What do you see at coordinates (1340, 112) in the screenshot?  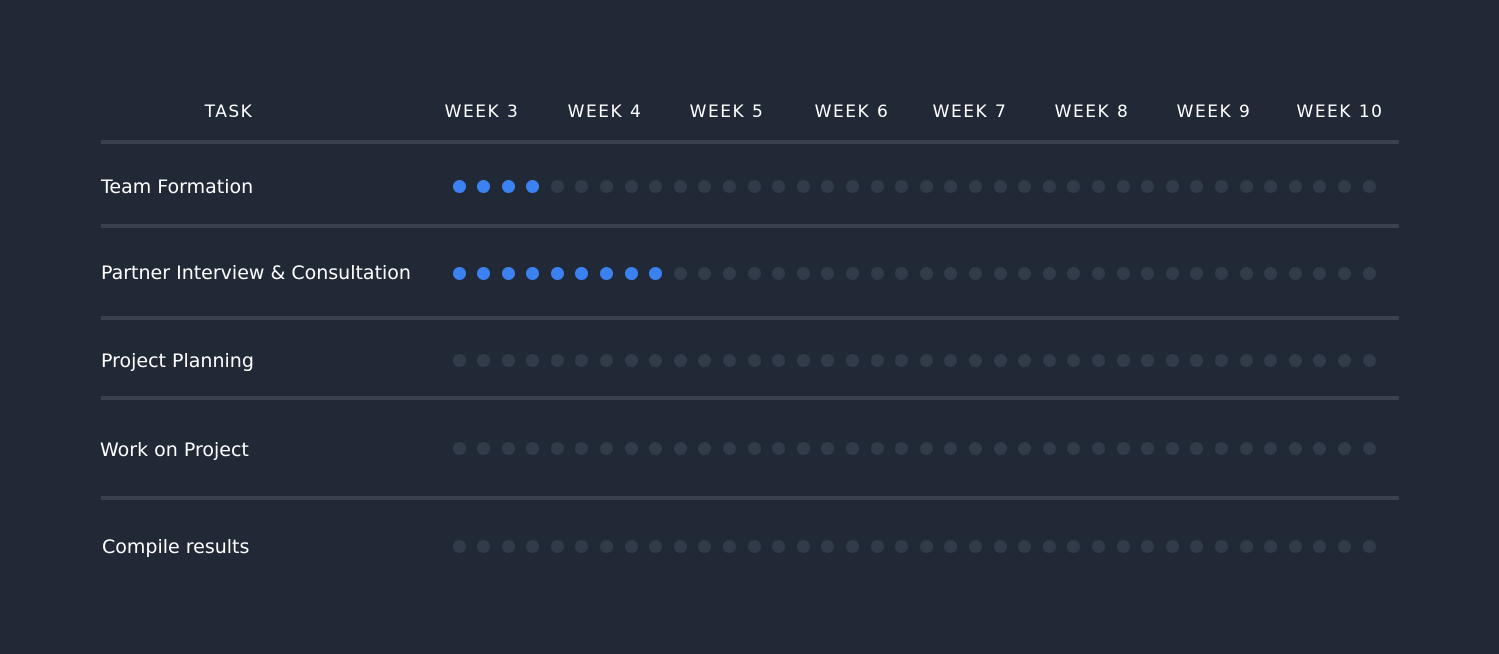 I see `week-10-header: WEEK 10` at bounding box center [1340, 112].